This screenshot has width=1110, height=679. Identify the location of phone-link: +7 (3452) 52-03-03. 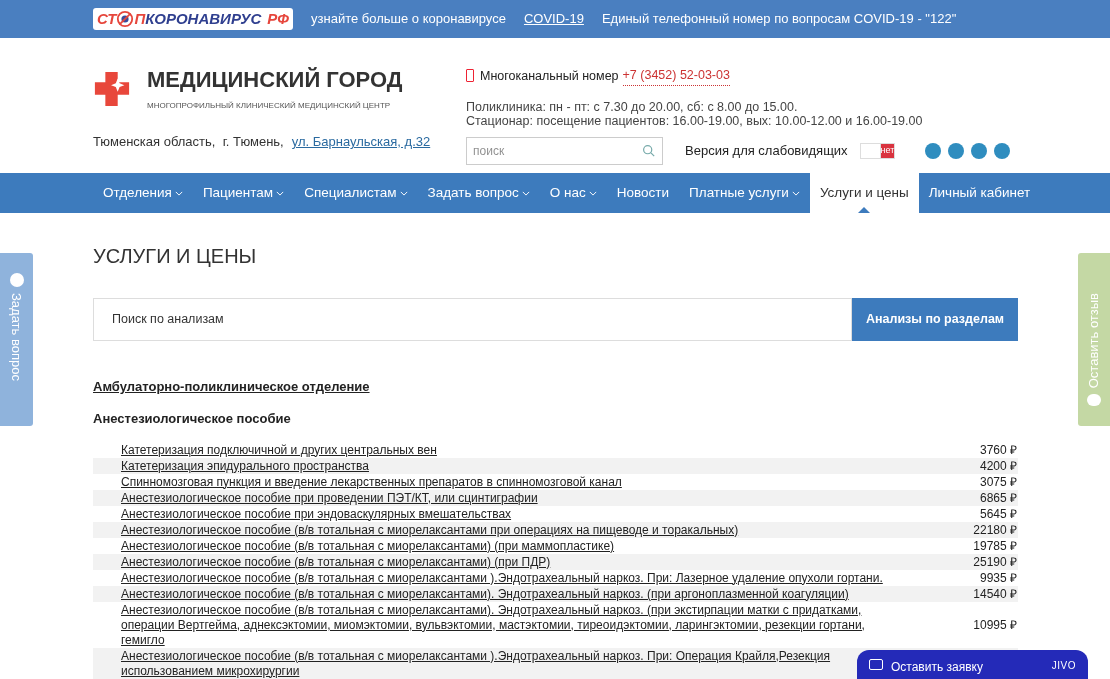
(676, 76).